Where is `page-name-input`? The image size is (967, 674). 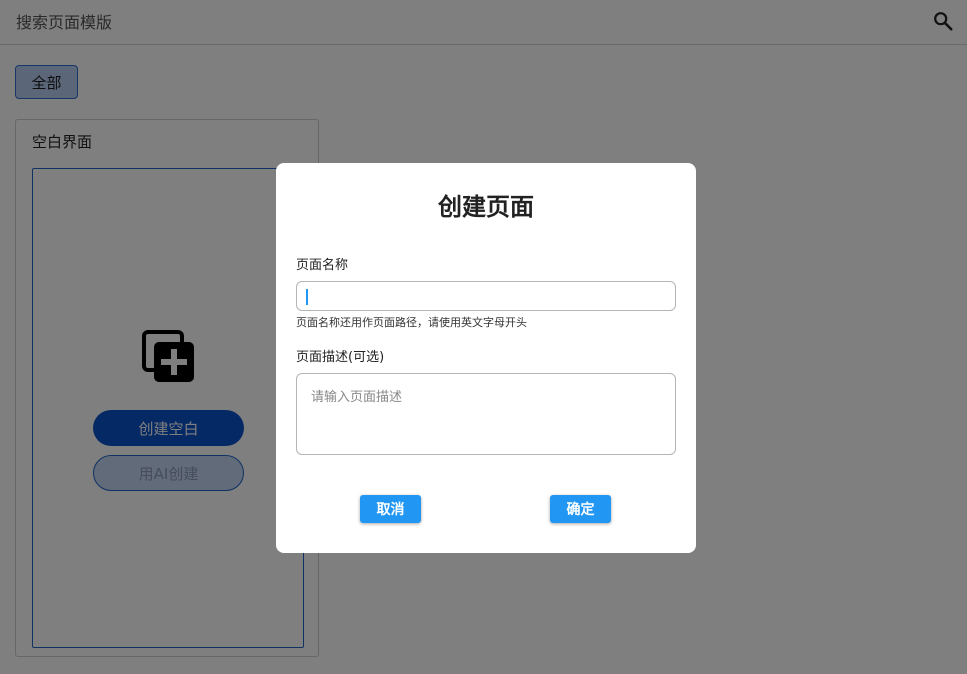 page-name-input is located at coordinates (486, 296).